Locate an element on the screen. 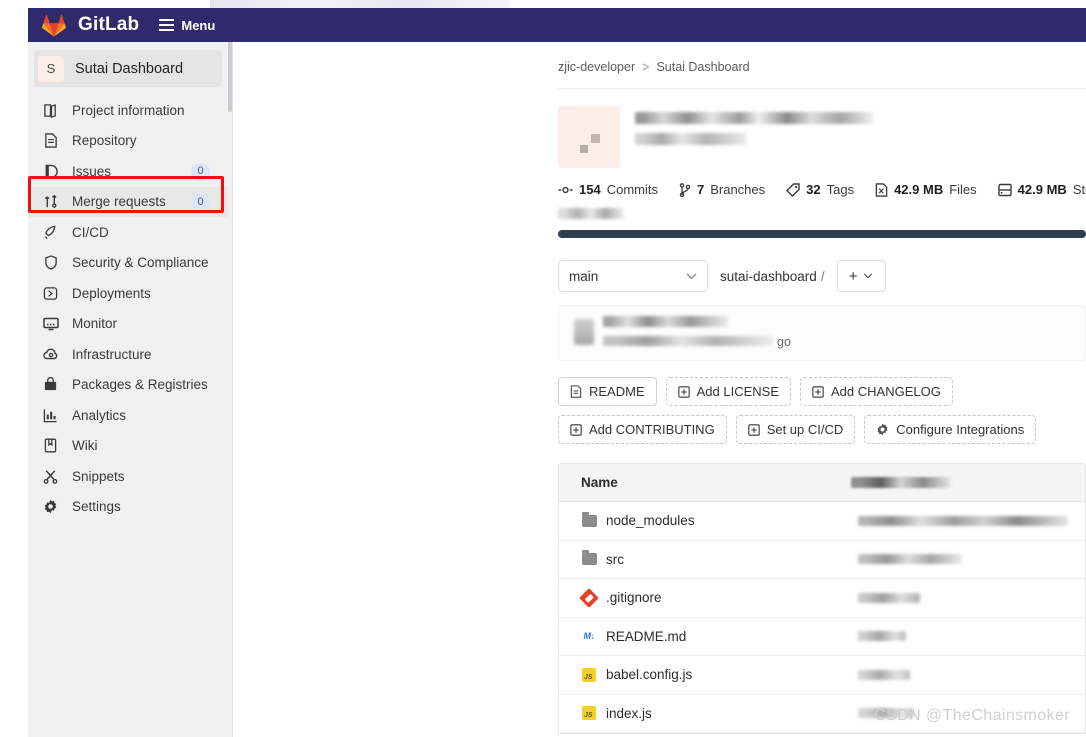  sidebar-item-merge-requests: Merge requests 0 is located at coordinates (128, 201).